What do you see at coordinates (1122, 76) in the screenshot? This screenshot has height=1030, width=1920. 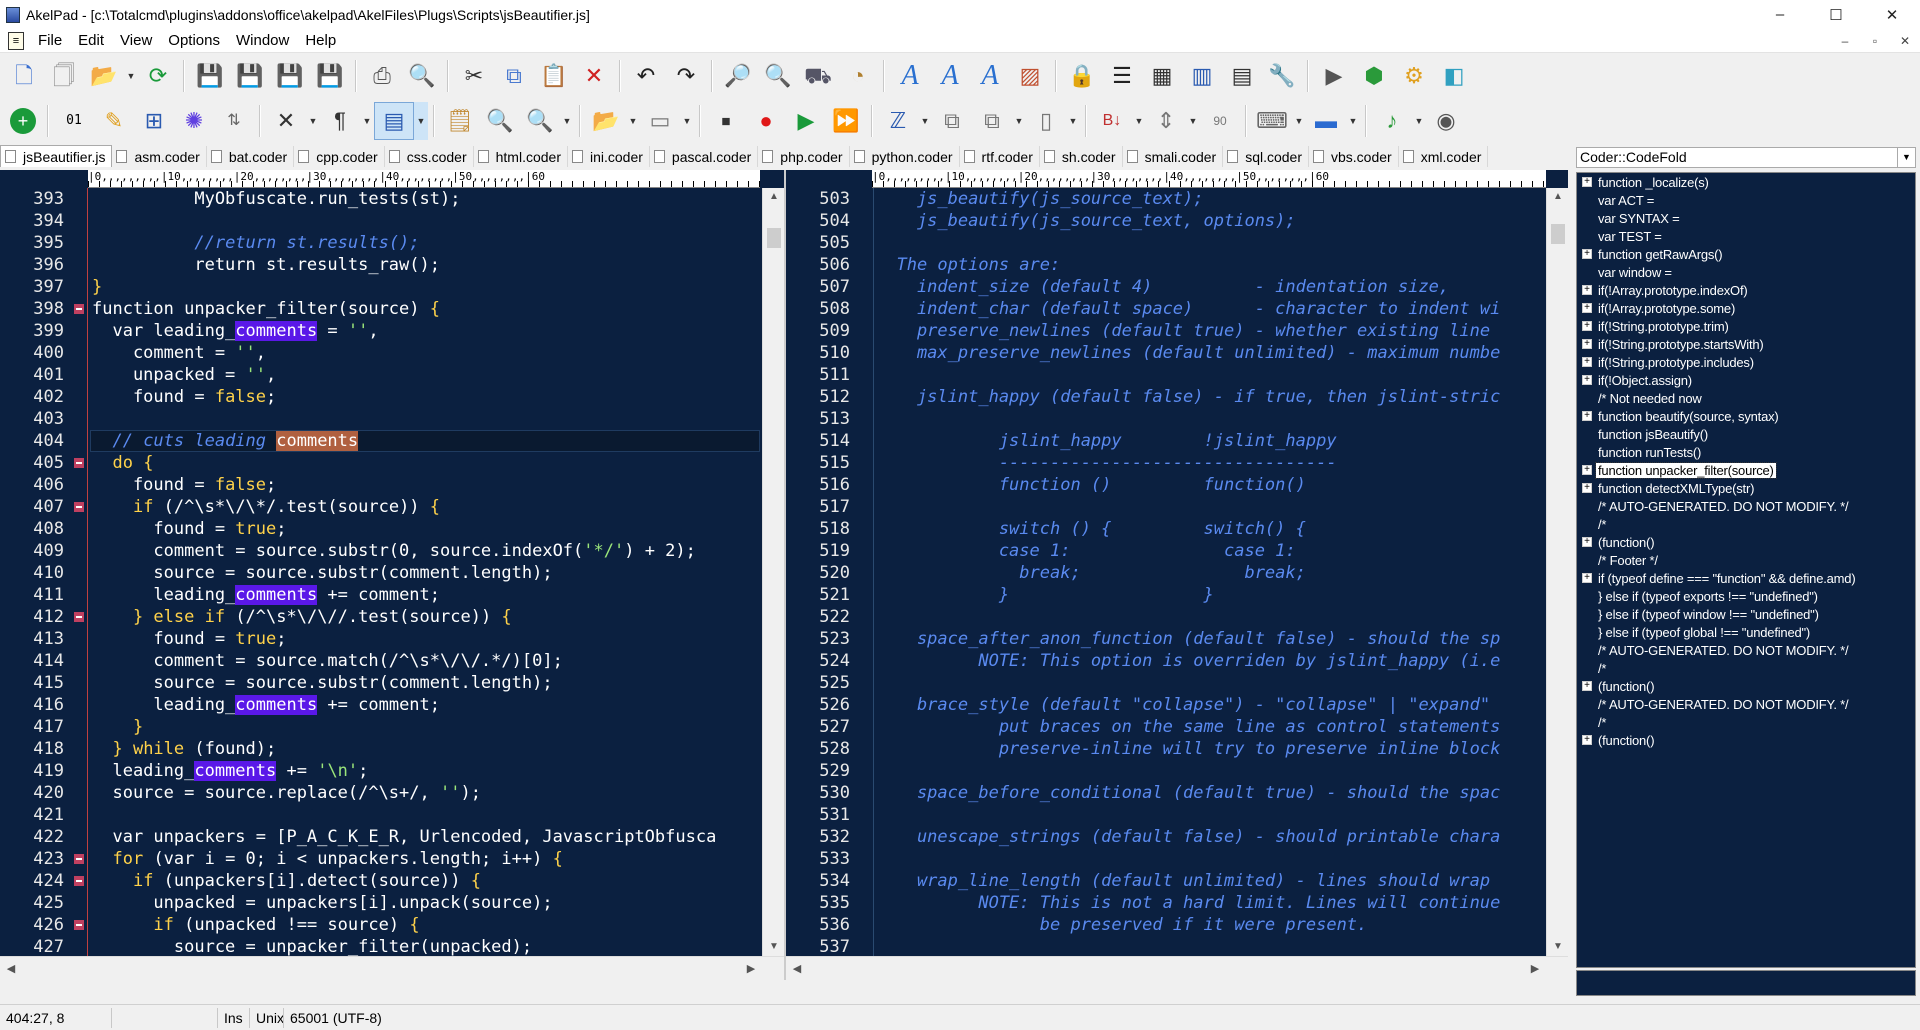 I see `wrap-icon: ☰` at bounding box center [1122, 76].